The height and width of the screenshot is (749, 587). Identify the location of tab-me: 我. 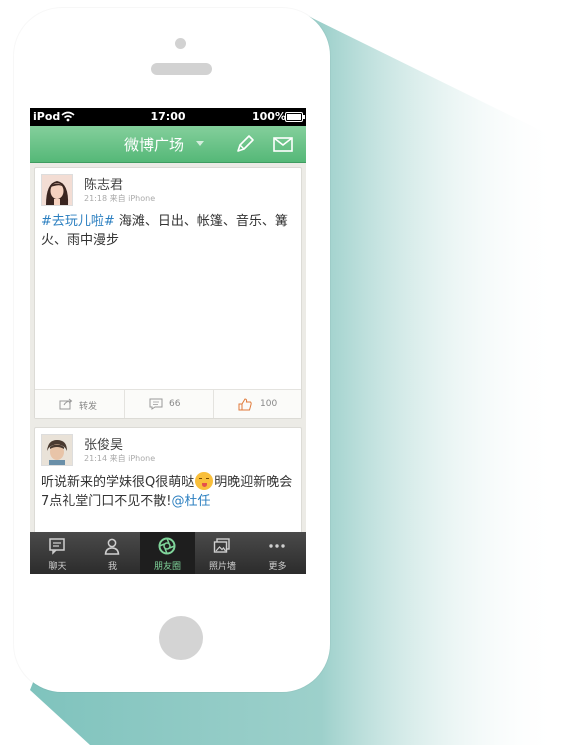
(112, 553).